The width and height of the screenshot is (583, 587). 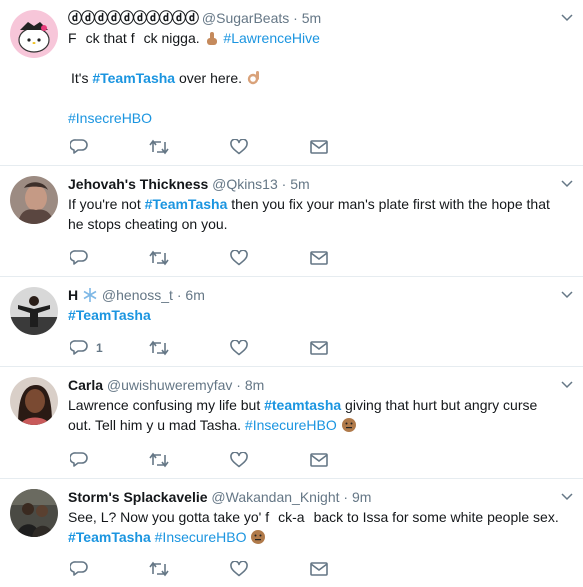 What do you see at coordinates (169, 517) in the screenshot?
I see `text-segment: See, L? Now you gotta take yo' f` at bounding box center [169, 517].